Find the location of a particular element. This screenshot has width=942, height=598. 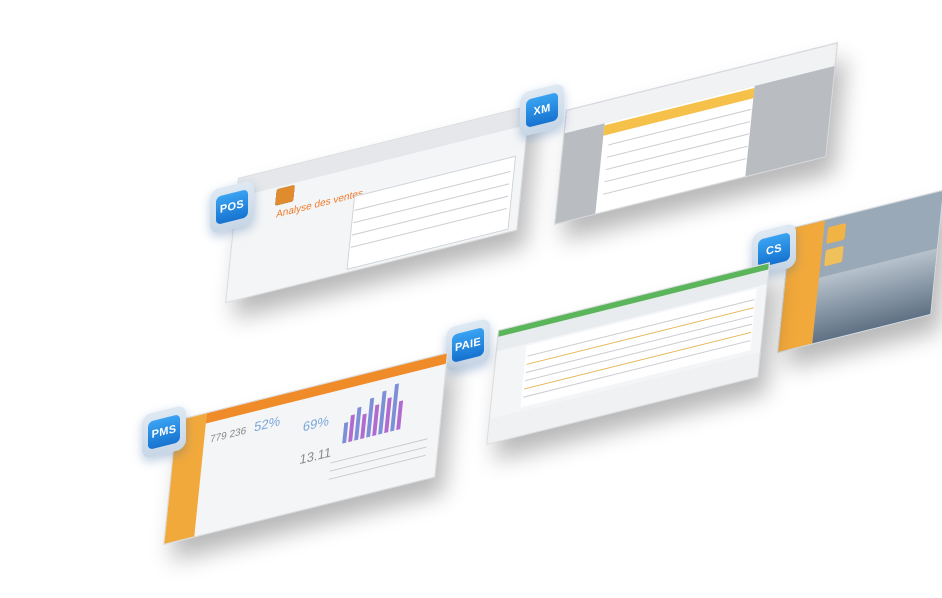

cs-badge-label: CS is located at coordinates (774, 250).